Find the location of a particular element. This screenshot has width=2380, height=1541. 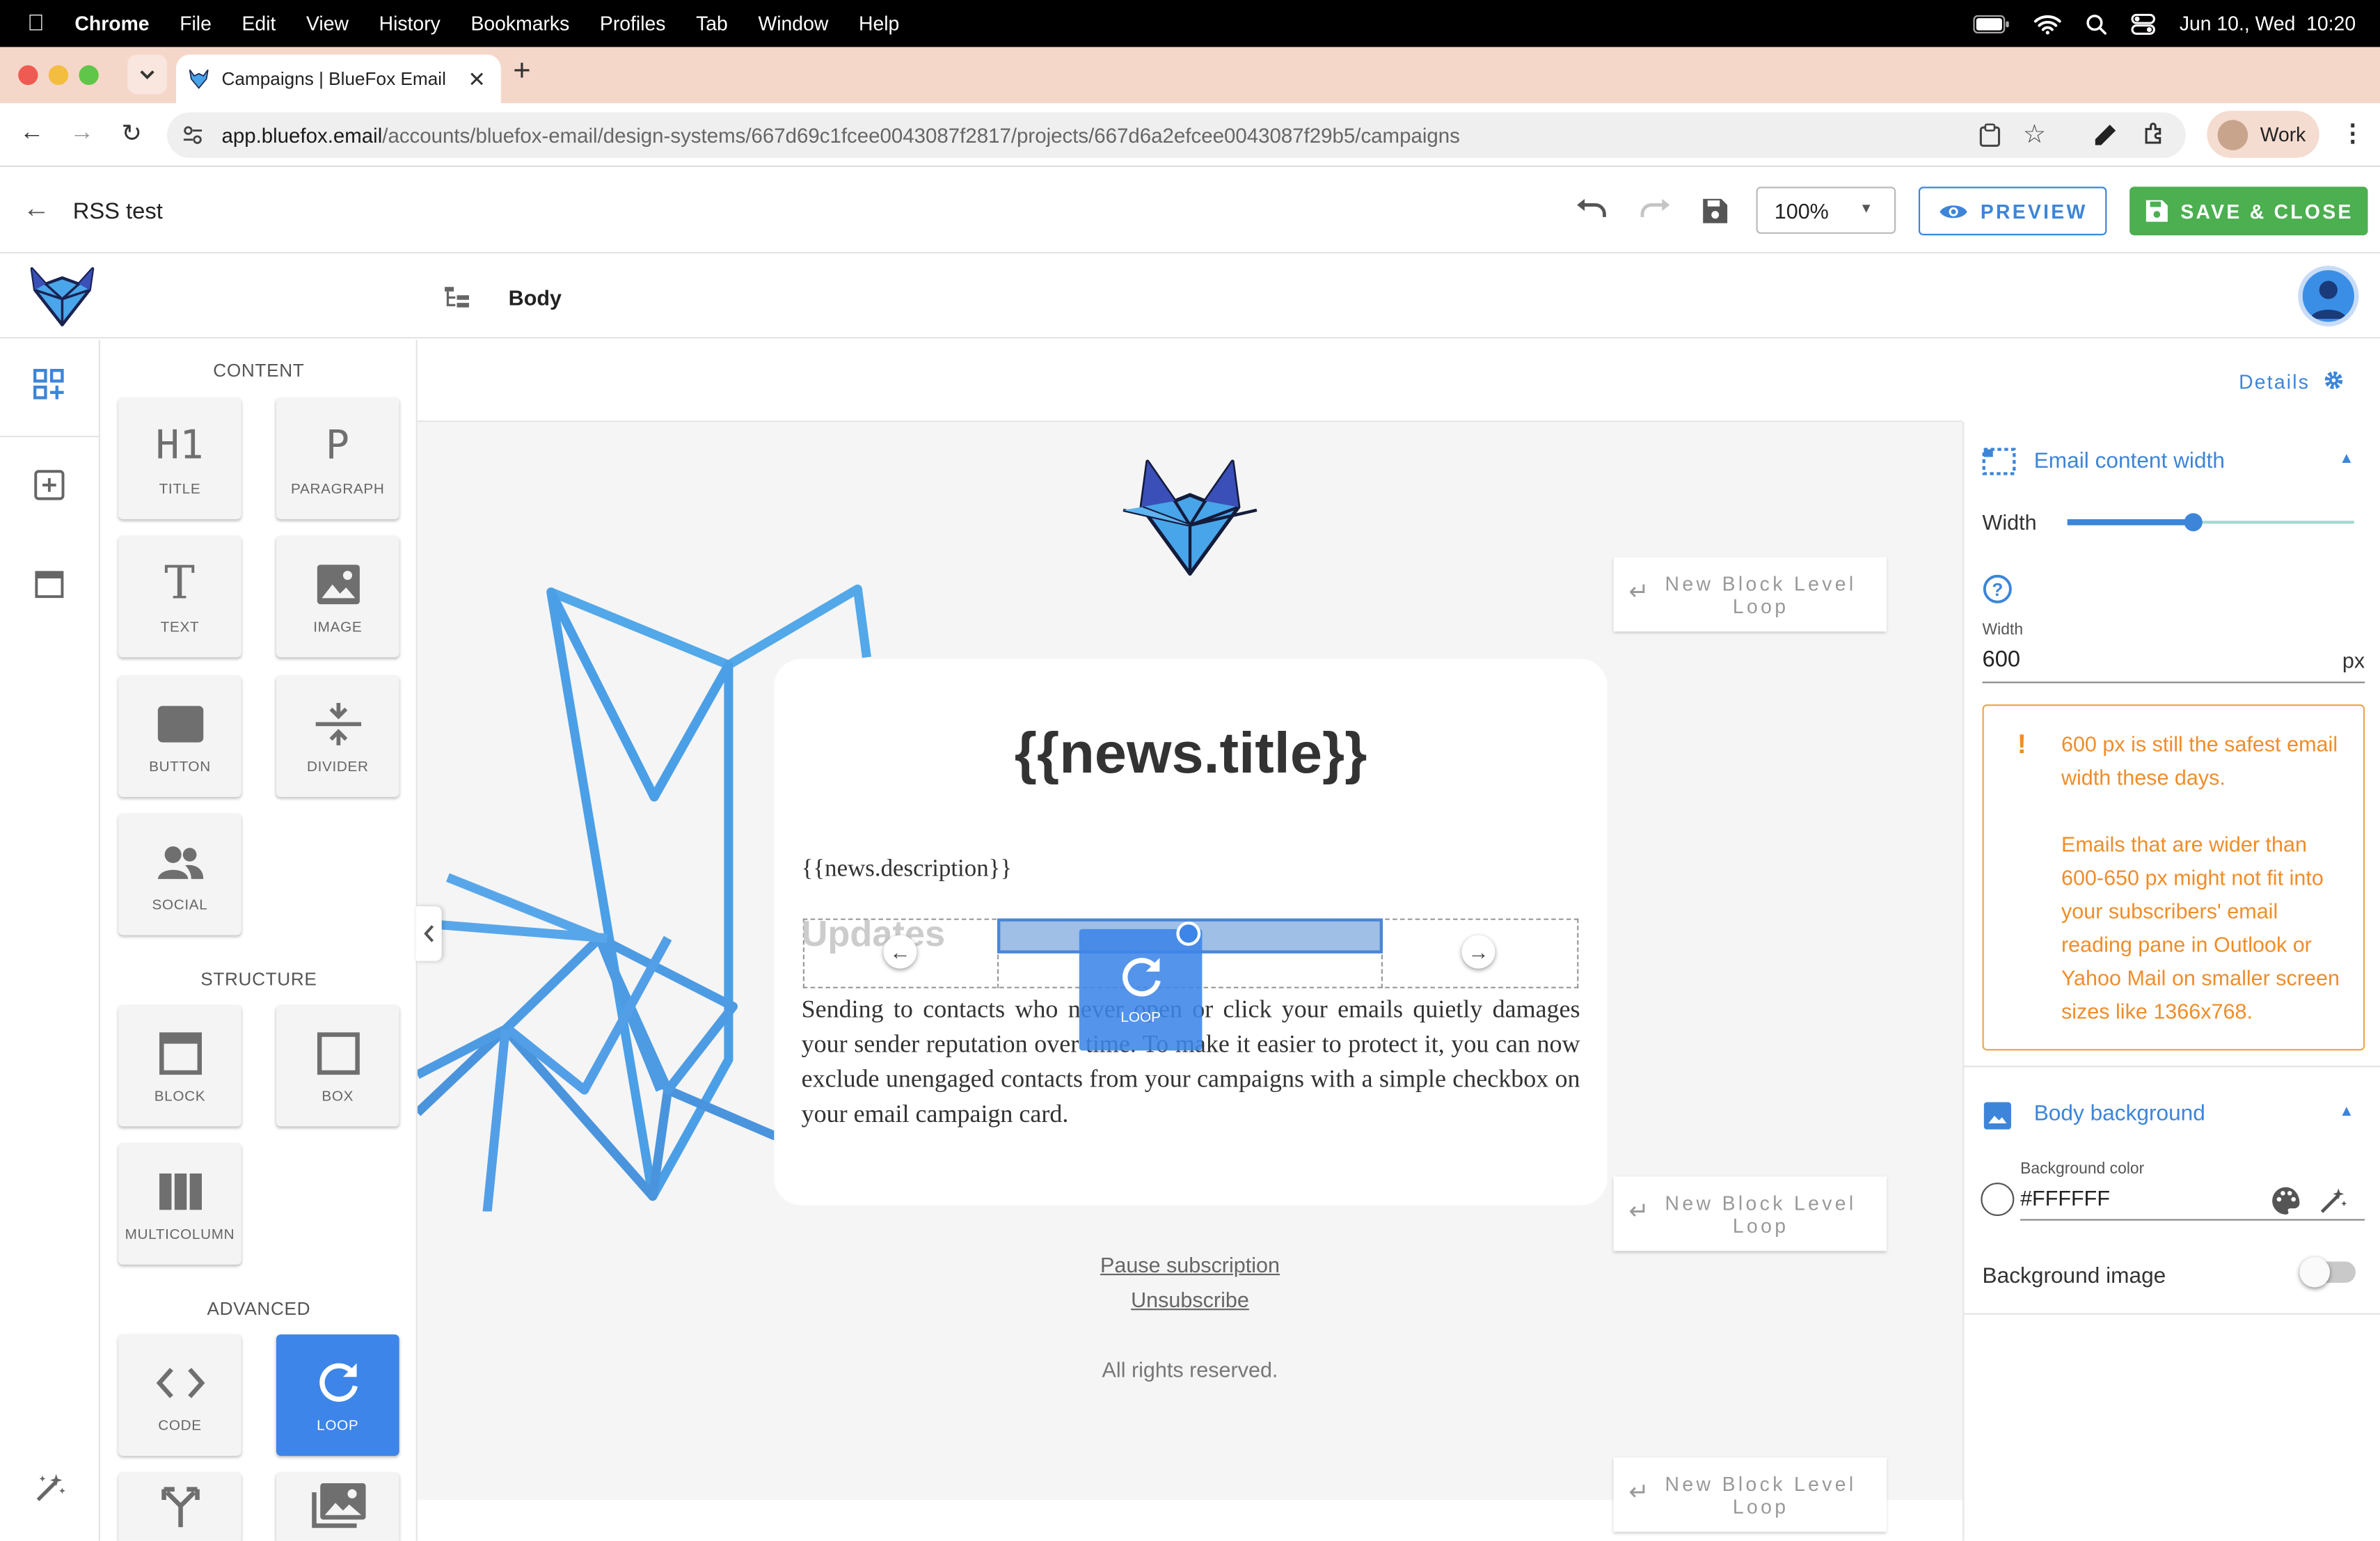

menu-file: File is located at coordinates (196, 23).